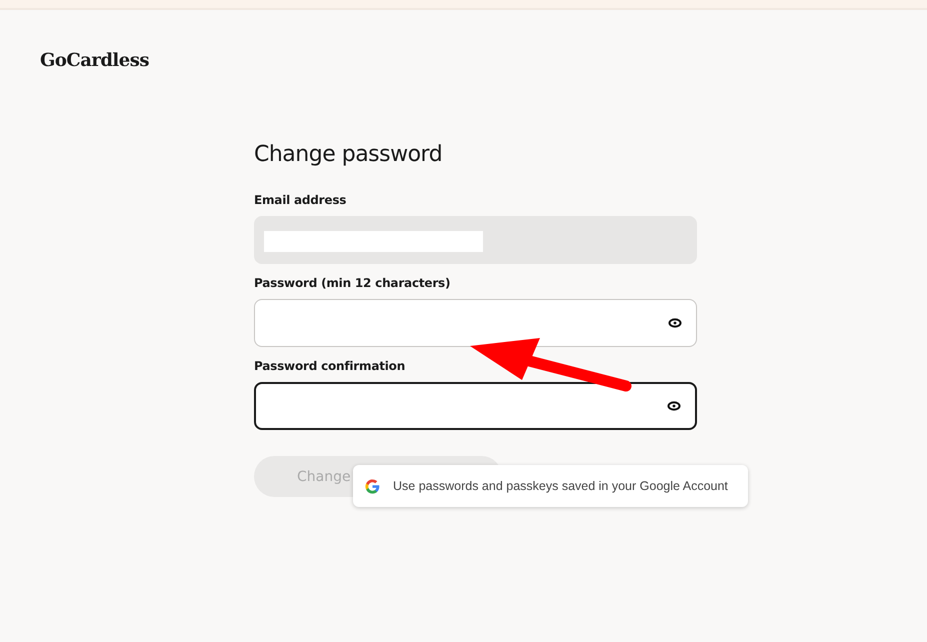  I want to click on autofill-popup: Use passwords and passkeys saved in your Google Account, so click(550, 486).